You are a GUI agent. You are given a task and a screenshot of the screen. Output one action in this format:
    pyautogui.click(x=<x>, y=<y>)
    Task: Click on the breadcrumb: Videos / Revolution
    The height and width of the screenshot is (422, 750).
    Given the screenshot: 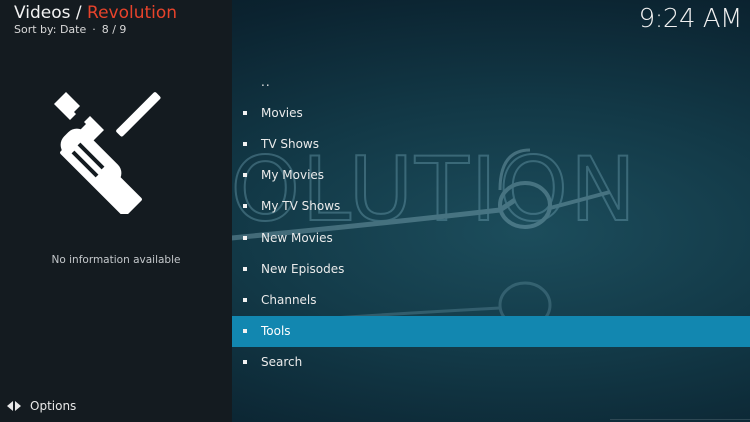 What is the action you would take?
    pyautogui.click(x=95, y=13)
    